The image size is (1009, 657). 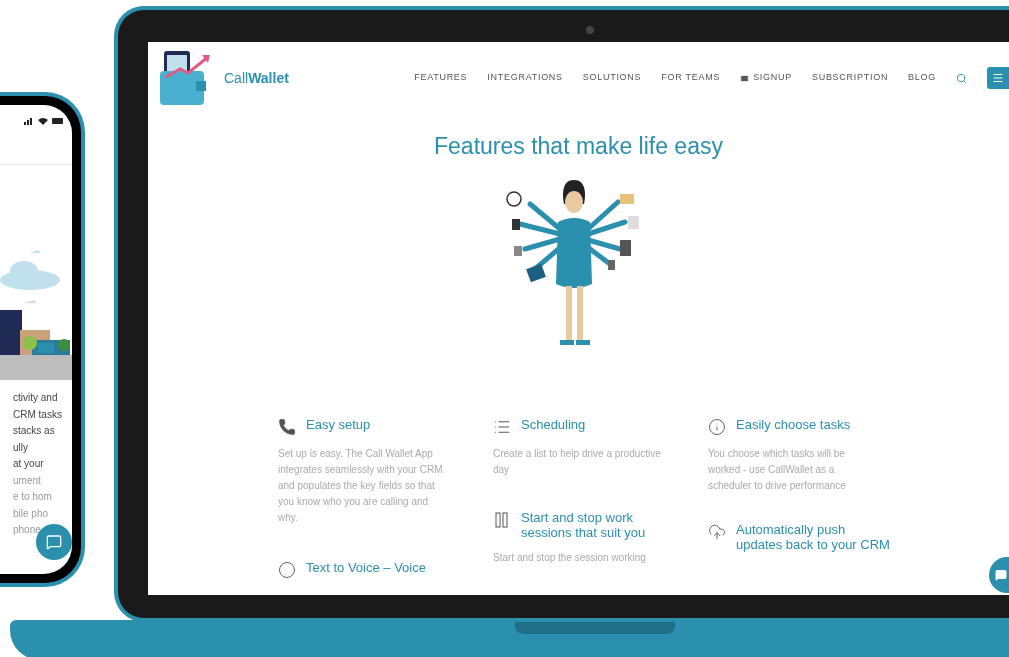 What do you see at coordinates (34, 431) in the screenshot?
I see `phone-text-line: stacks as` at bounding box center [34, 431].